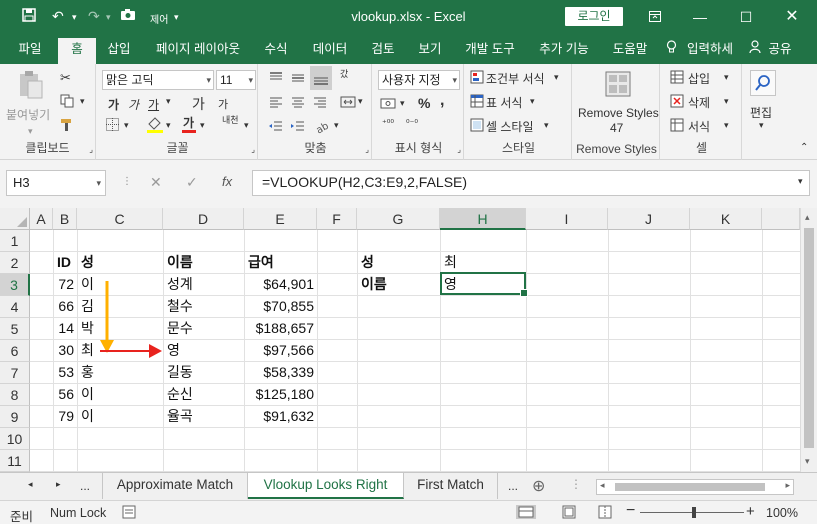  Describe the element at coordinates (750, 511) in the screenshot. I see `zoom-in-icon: +` at that location.